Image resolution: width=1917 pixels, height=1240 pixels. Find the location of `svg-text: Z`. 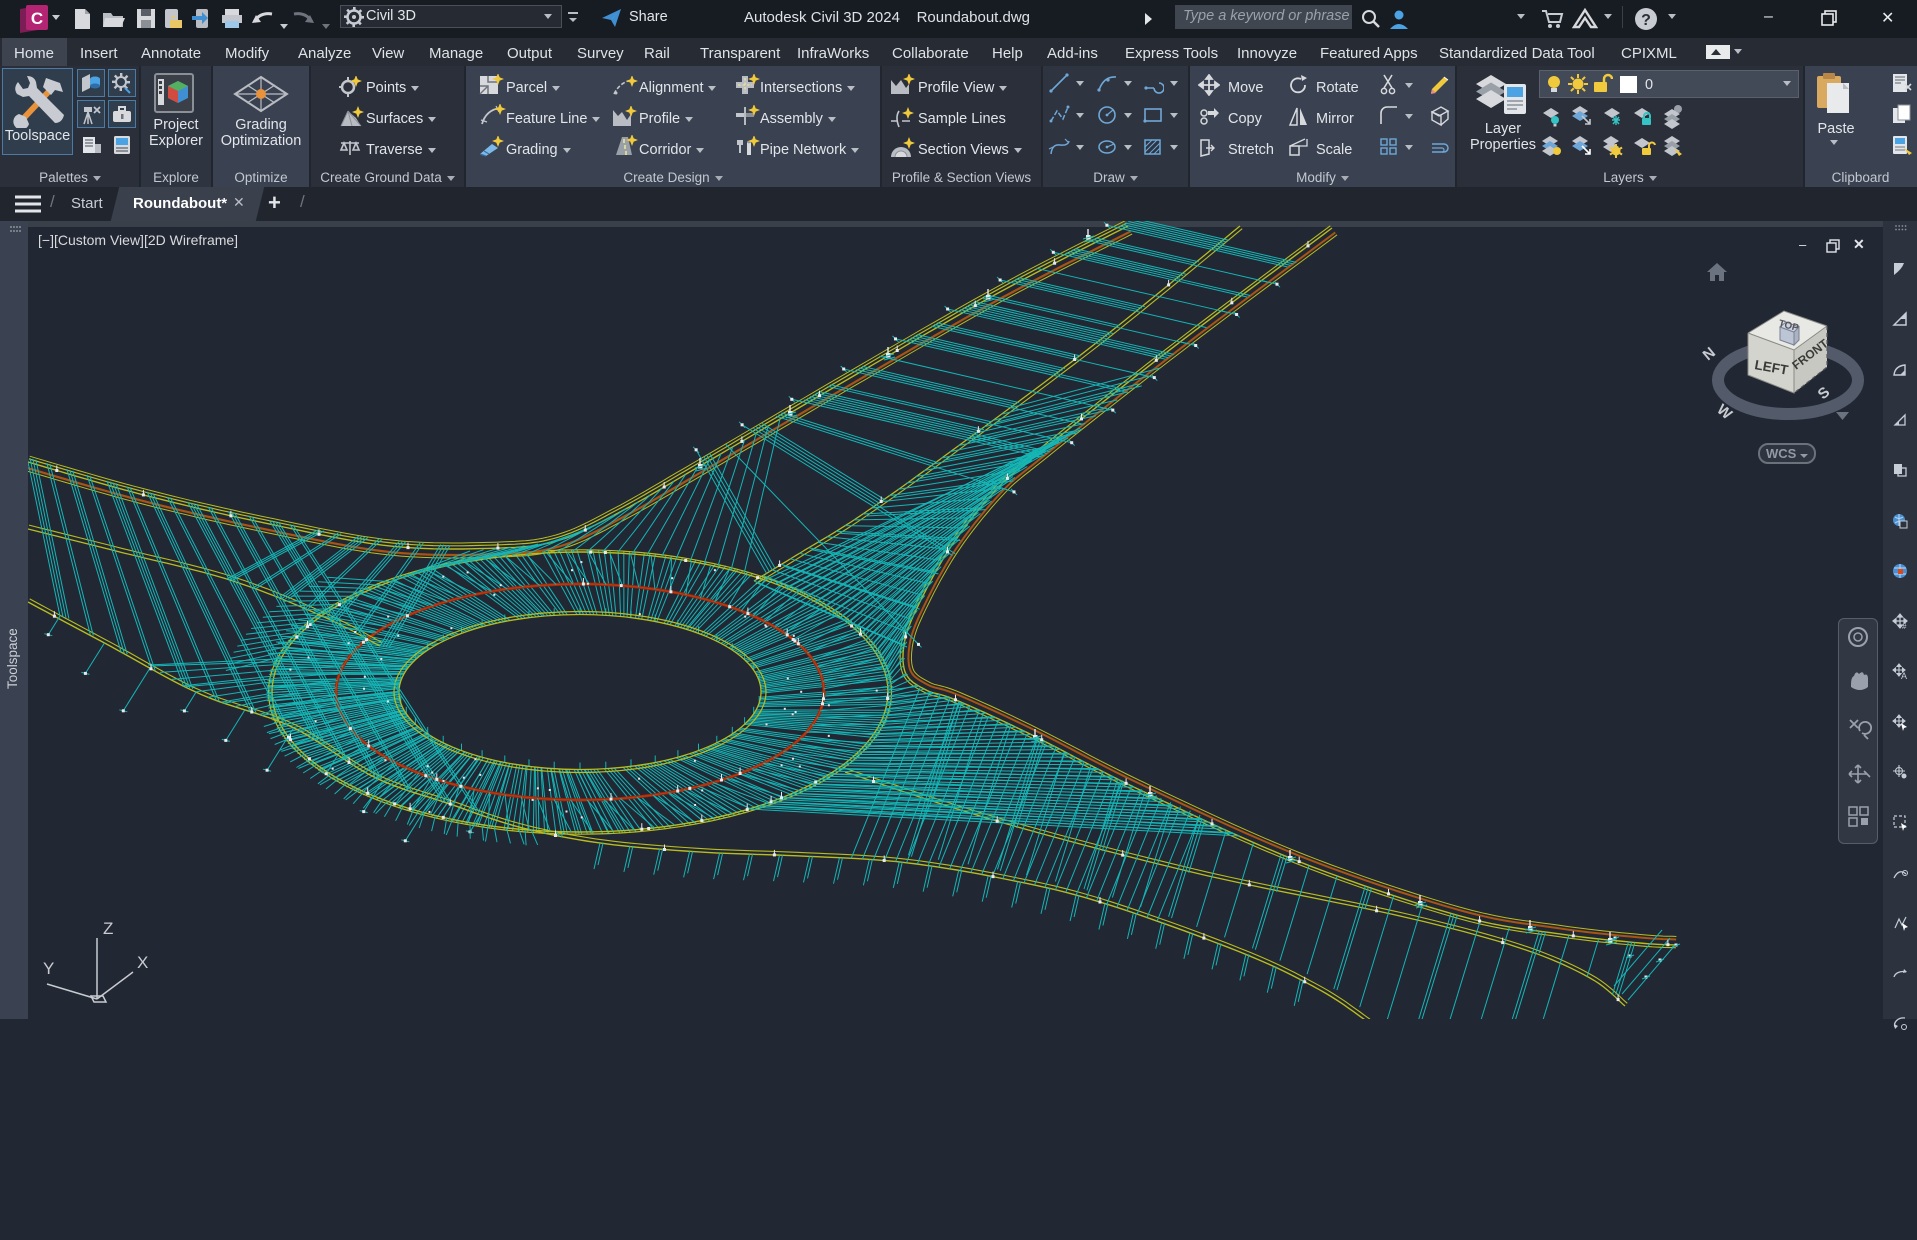

svg-text: Z is located at coordinates (108, 928).